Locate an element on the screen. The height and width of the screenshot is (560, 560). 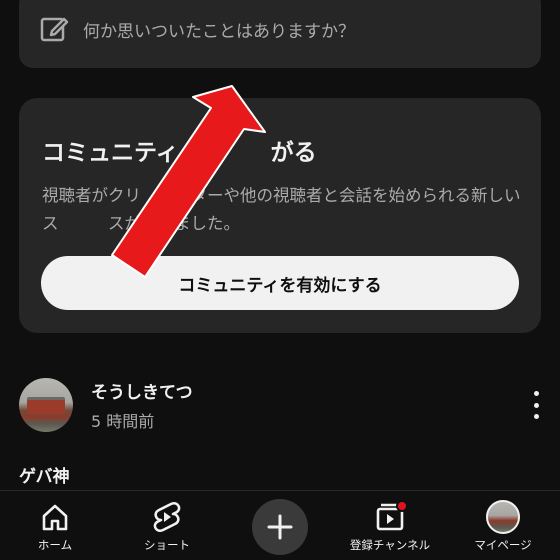
post-composer: 何か思いついたことはありますか？ is located at coordinates (280, 34).